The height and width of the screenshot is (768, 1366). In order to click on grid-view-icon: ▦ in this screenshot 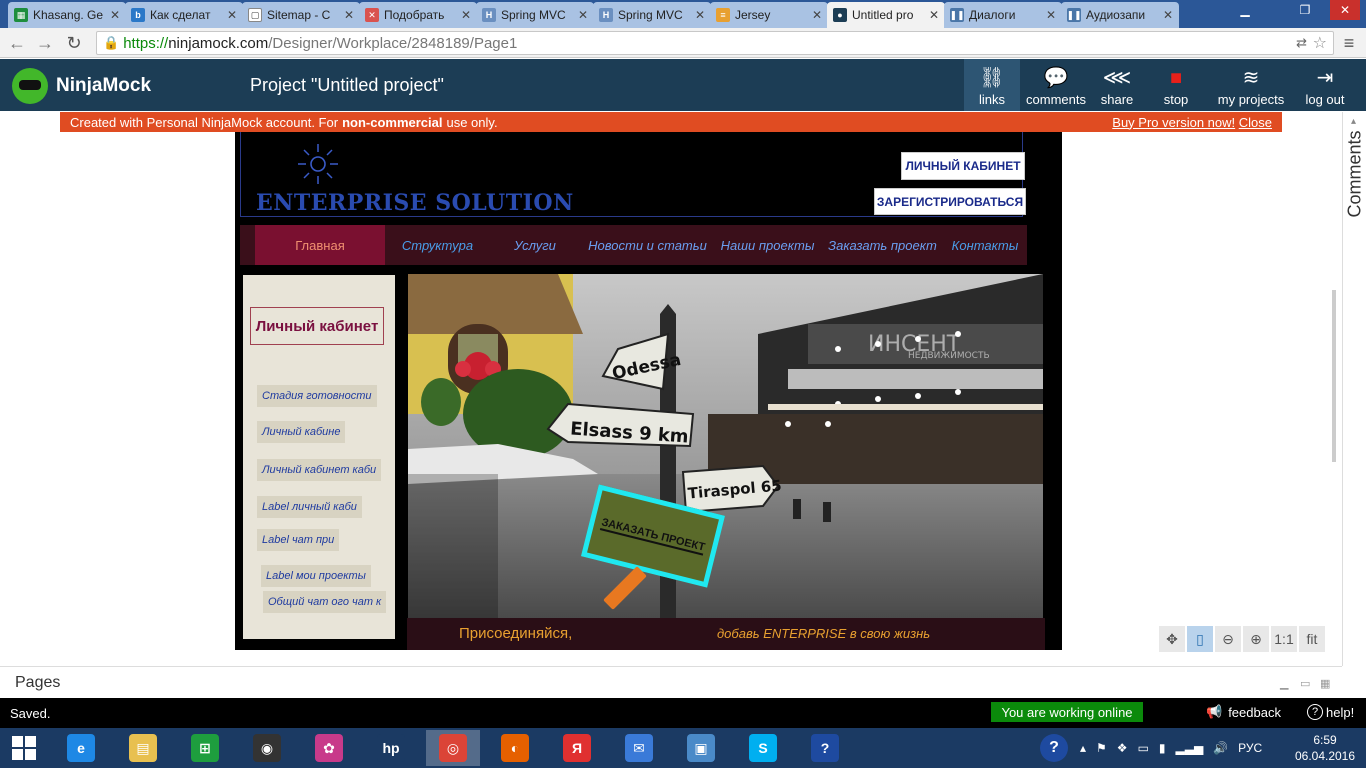, I will do `click(1326, 683)`.